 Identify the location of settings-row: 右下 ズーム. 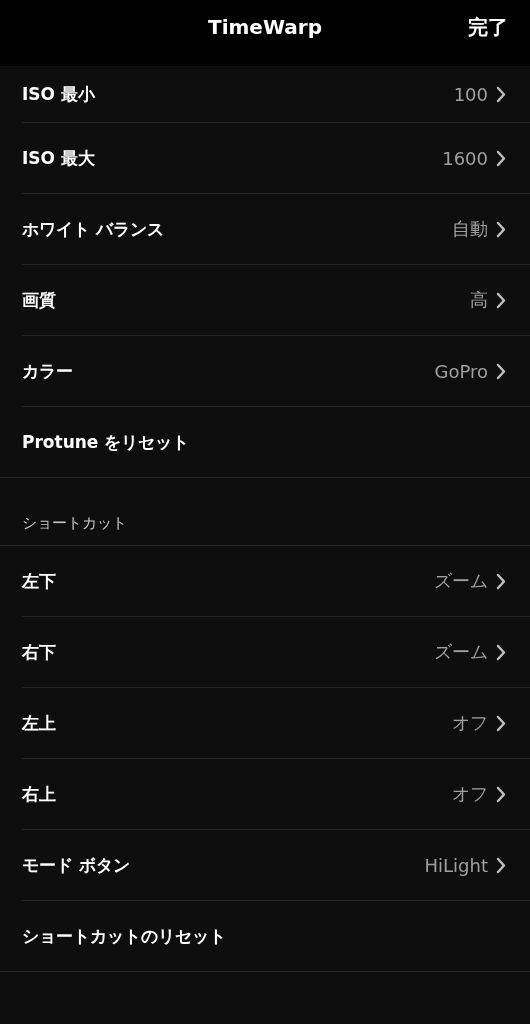
(276, 652).